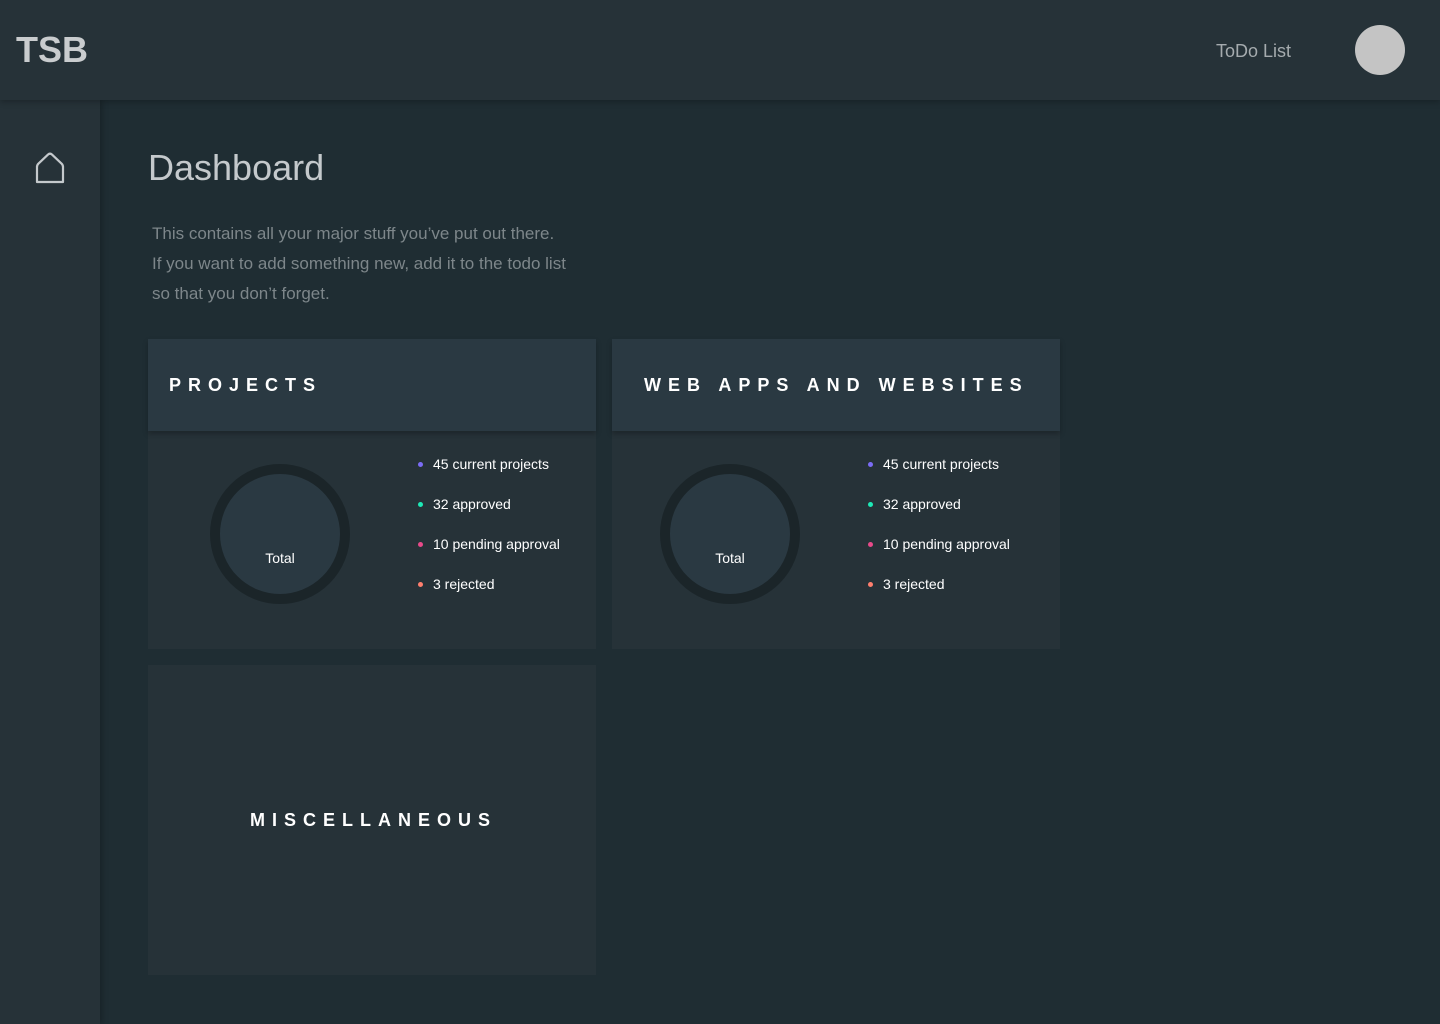 The height and width of the screenshot is (1024, 1440). Describe the element at coordinates (246, 385) in the screenshot. I see `projects-card-title: PROJECTS` at that location.